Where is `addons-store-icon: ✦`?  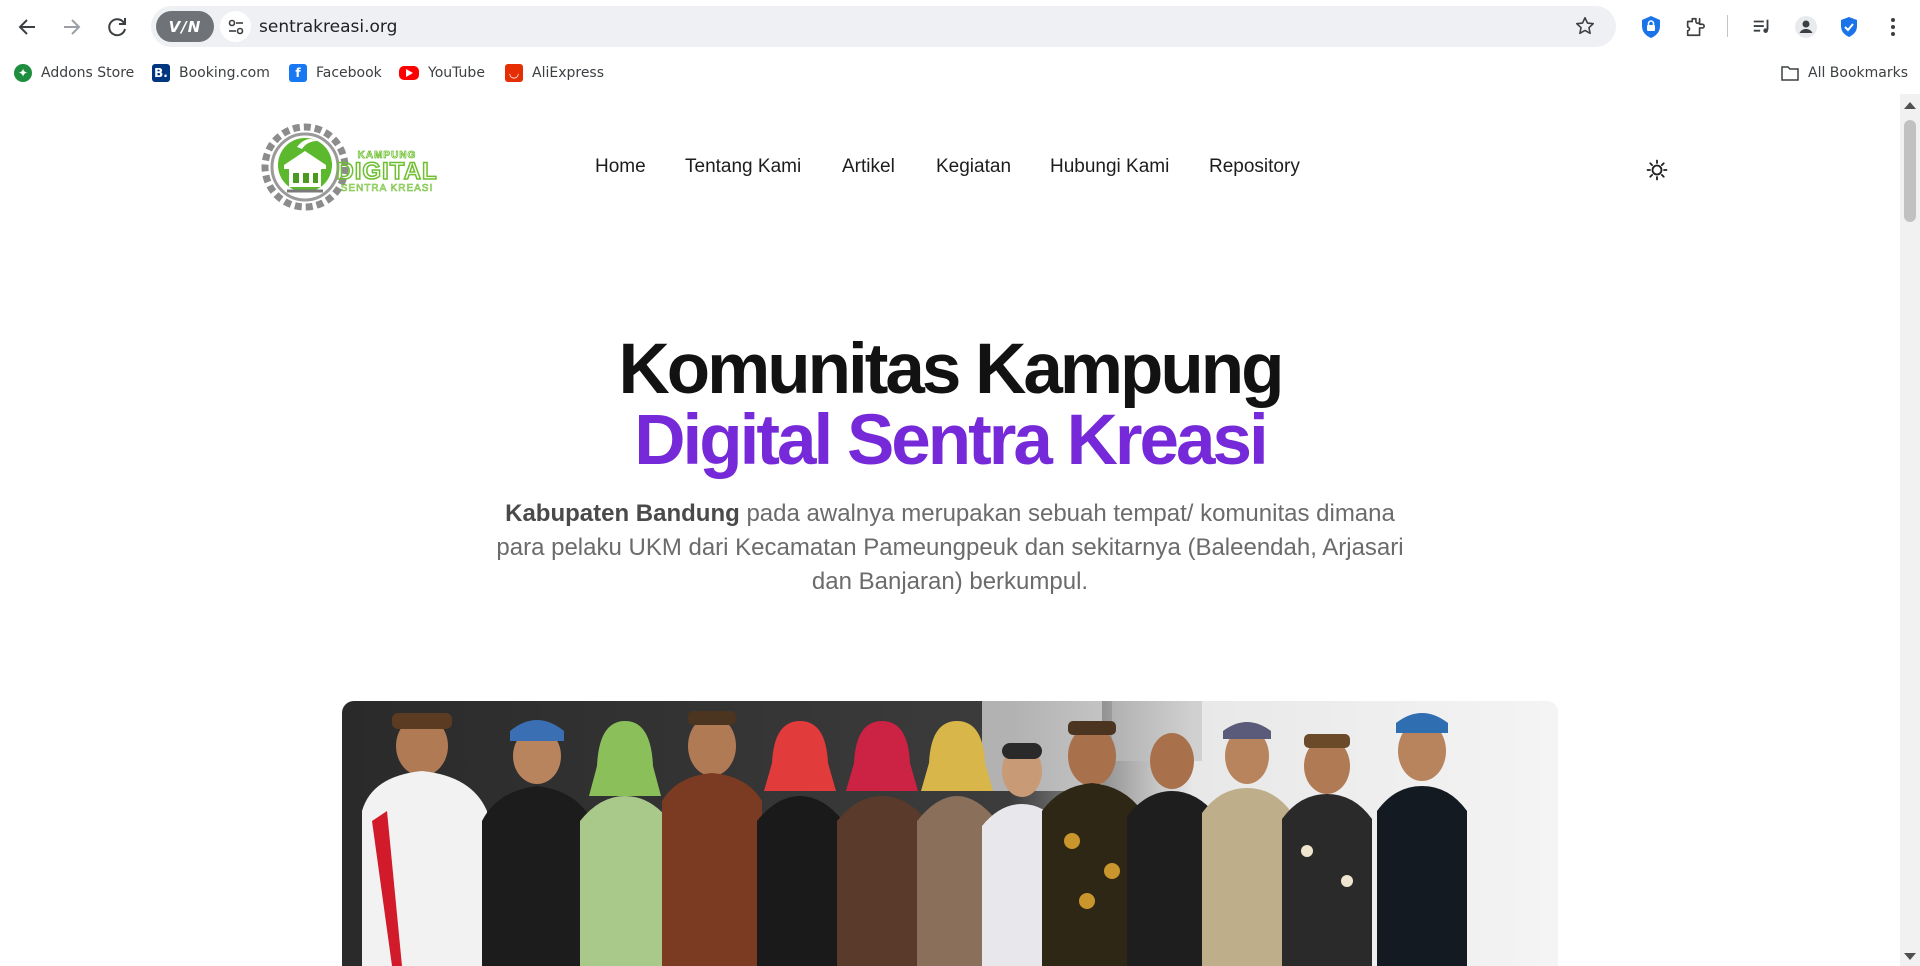 addons-store-icon: ✦ is located at coordinates (23, 73).